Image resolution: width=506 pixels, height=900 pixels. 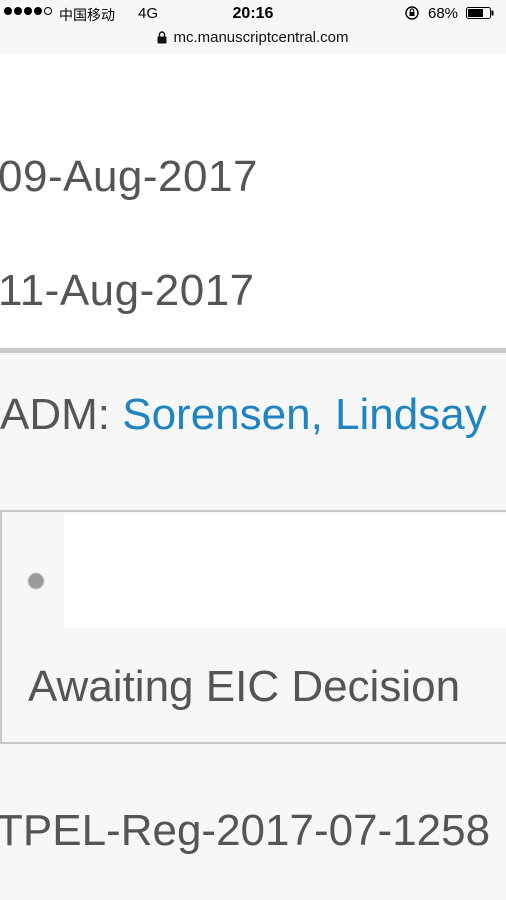 I want to click on battery-icon, so click(x=480, y=13).